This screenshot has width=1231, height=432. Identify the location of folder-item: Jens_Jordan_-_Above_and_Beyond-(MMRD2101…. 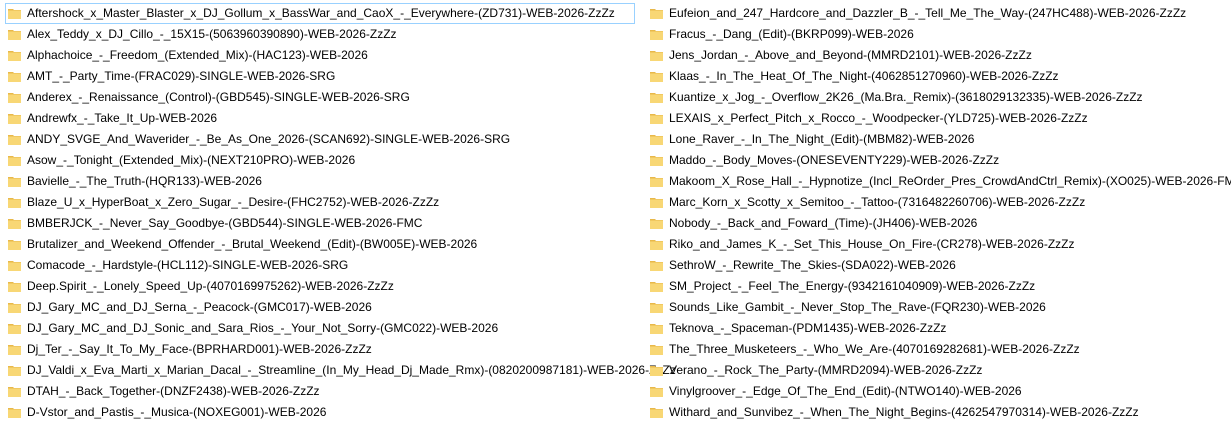
(939, 55).